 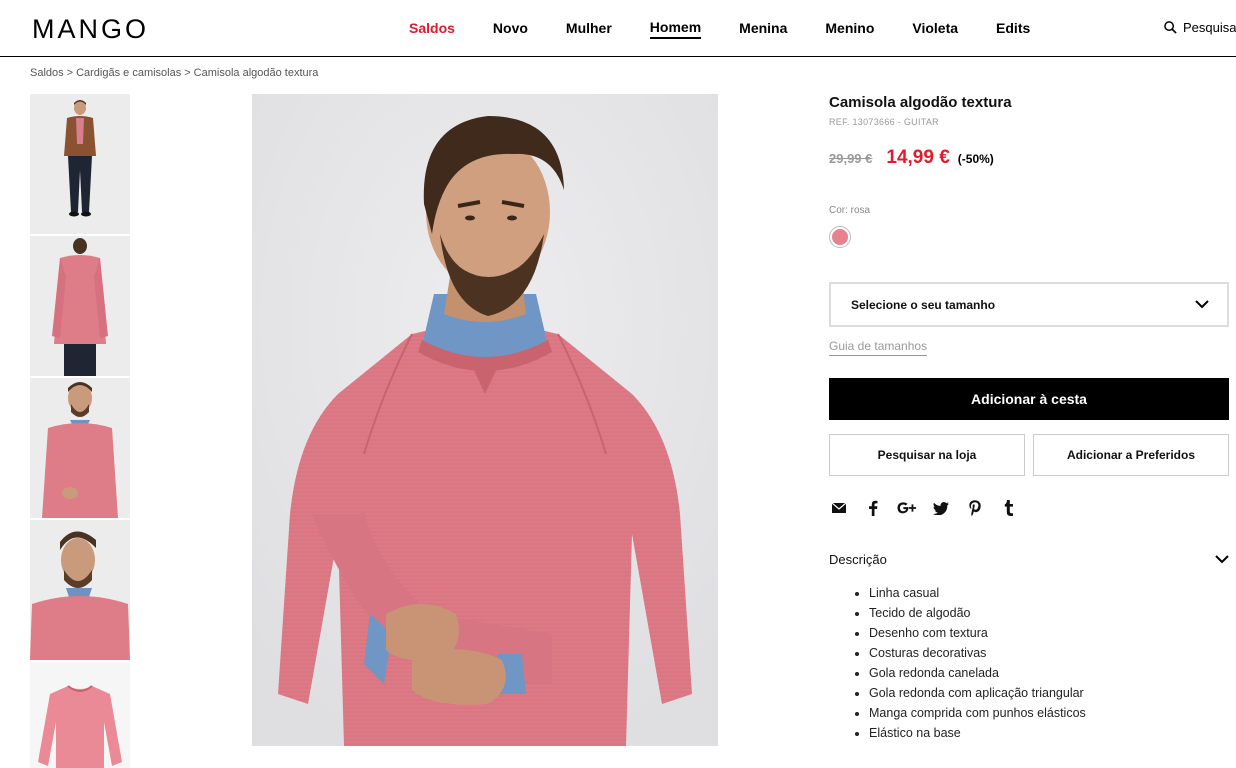 I want to click on mail-icon, so click(x=839, y=508).